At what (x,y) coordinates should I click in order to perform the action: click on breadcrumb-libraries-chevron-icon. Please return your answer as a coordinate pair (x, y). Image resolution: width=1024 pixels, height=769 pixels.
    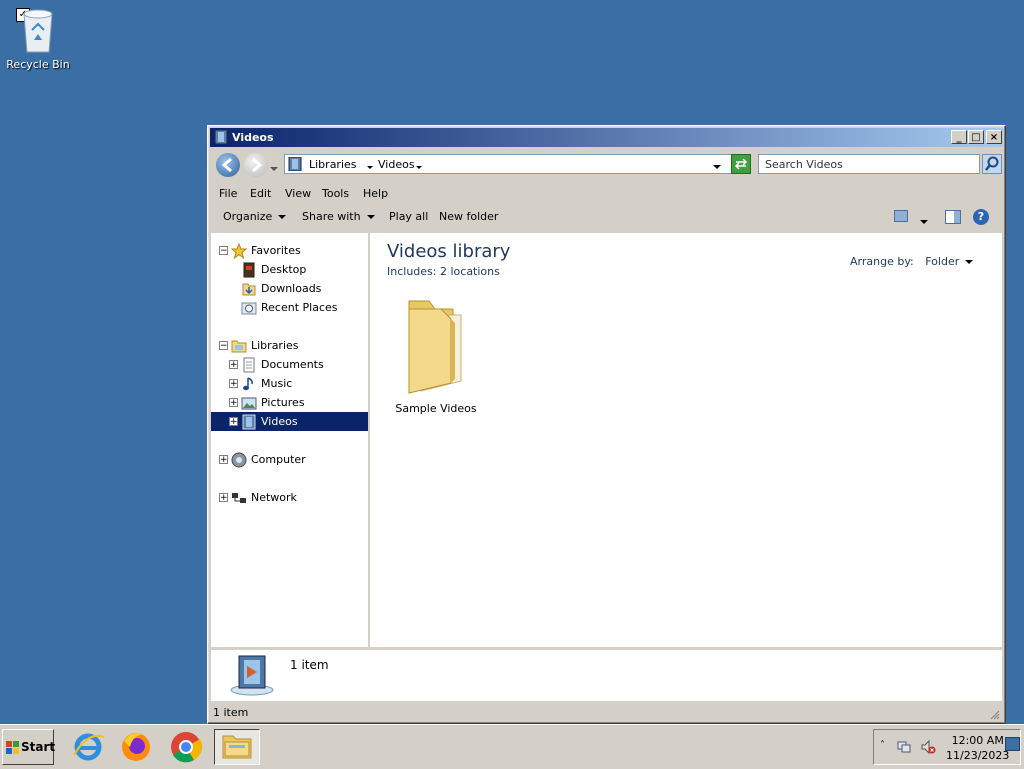
    Looking at the image, I should click on (370, 166).